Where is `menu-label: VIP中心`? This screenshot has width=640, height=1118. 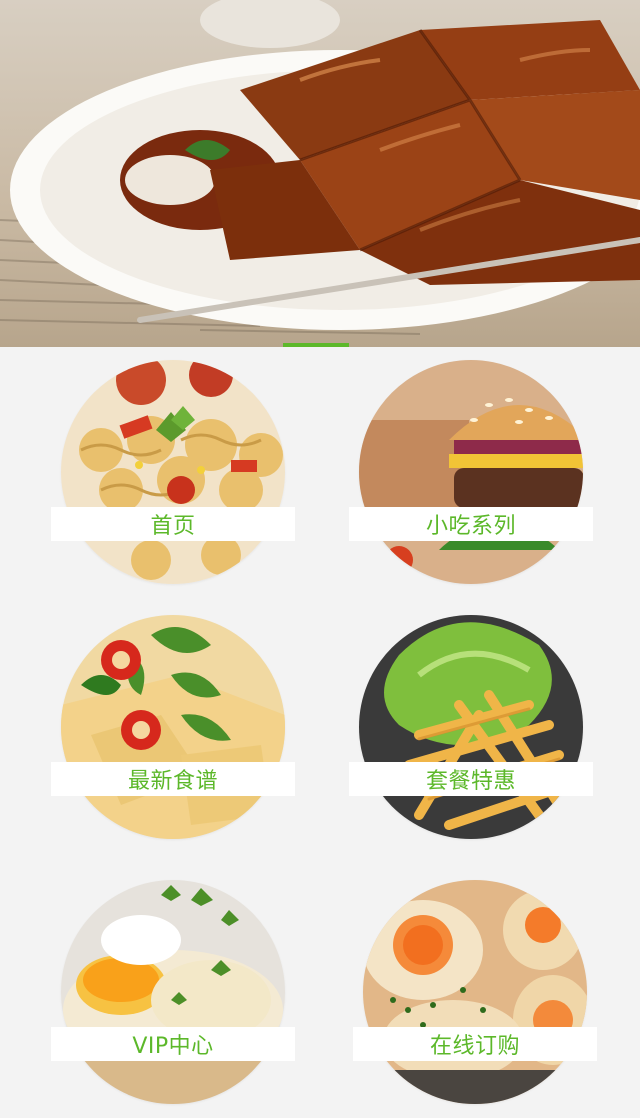
menu-label: VIP中心 is located at coordinates (173, 1046).